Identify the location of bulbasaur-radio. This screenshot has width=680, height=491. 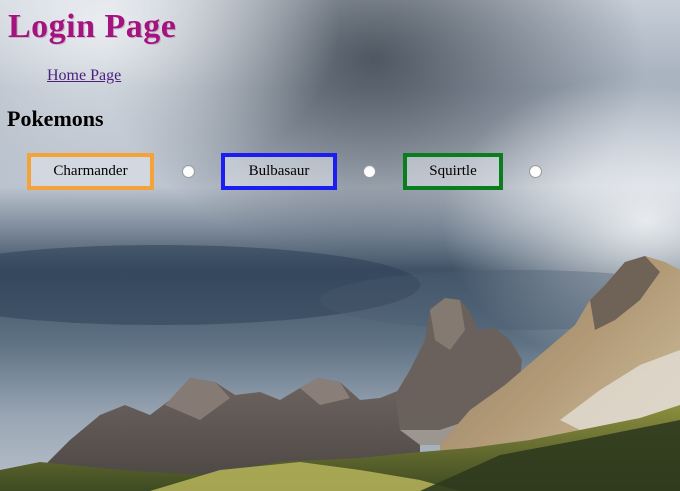
(369, 171).